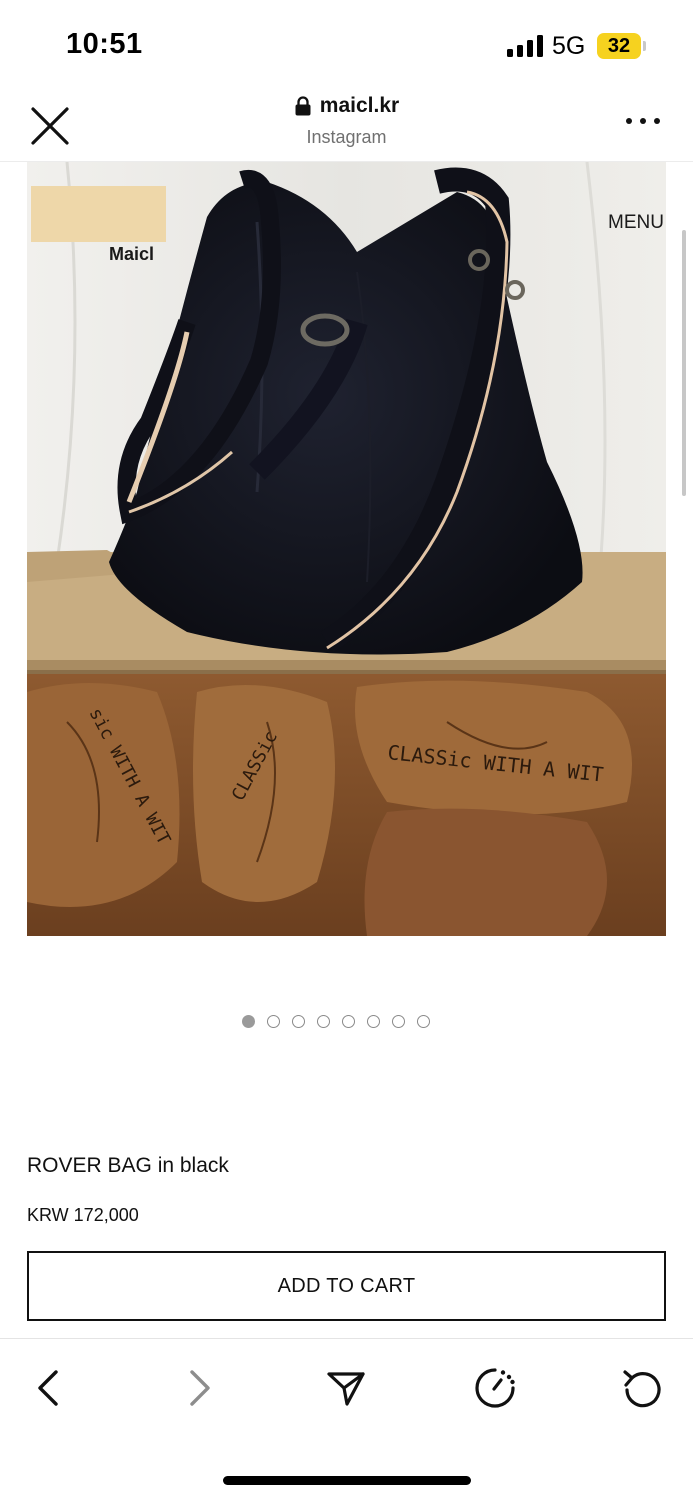  Describe the element at coordinates (346, 121) in the screenshot. I see `address-bar: maicl.kr Instagram` at that location.